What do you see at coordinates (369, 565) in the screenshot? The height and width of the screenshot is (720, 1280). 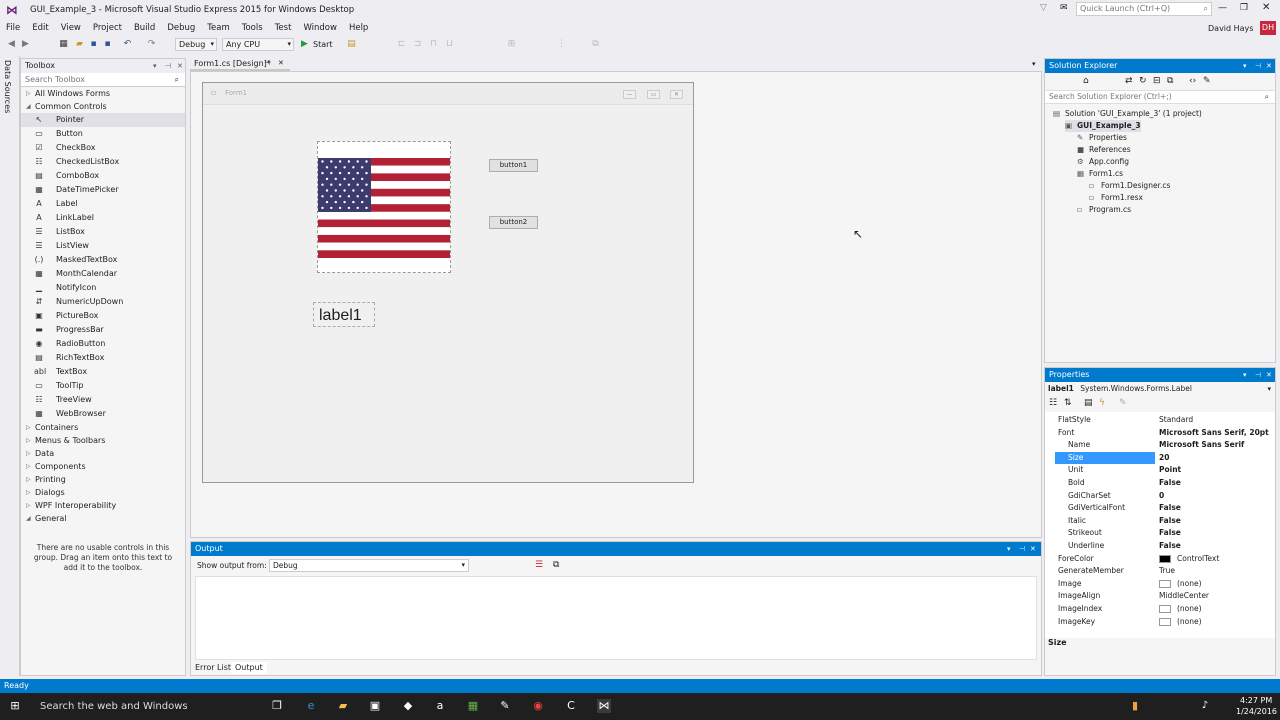 I see `show-output-select: Debug ▾` at bounding box center [369, 565].